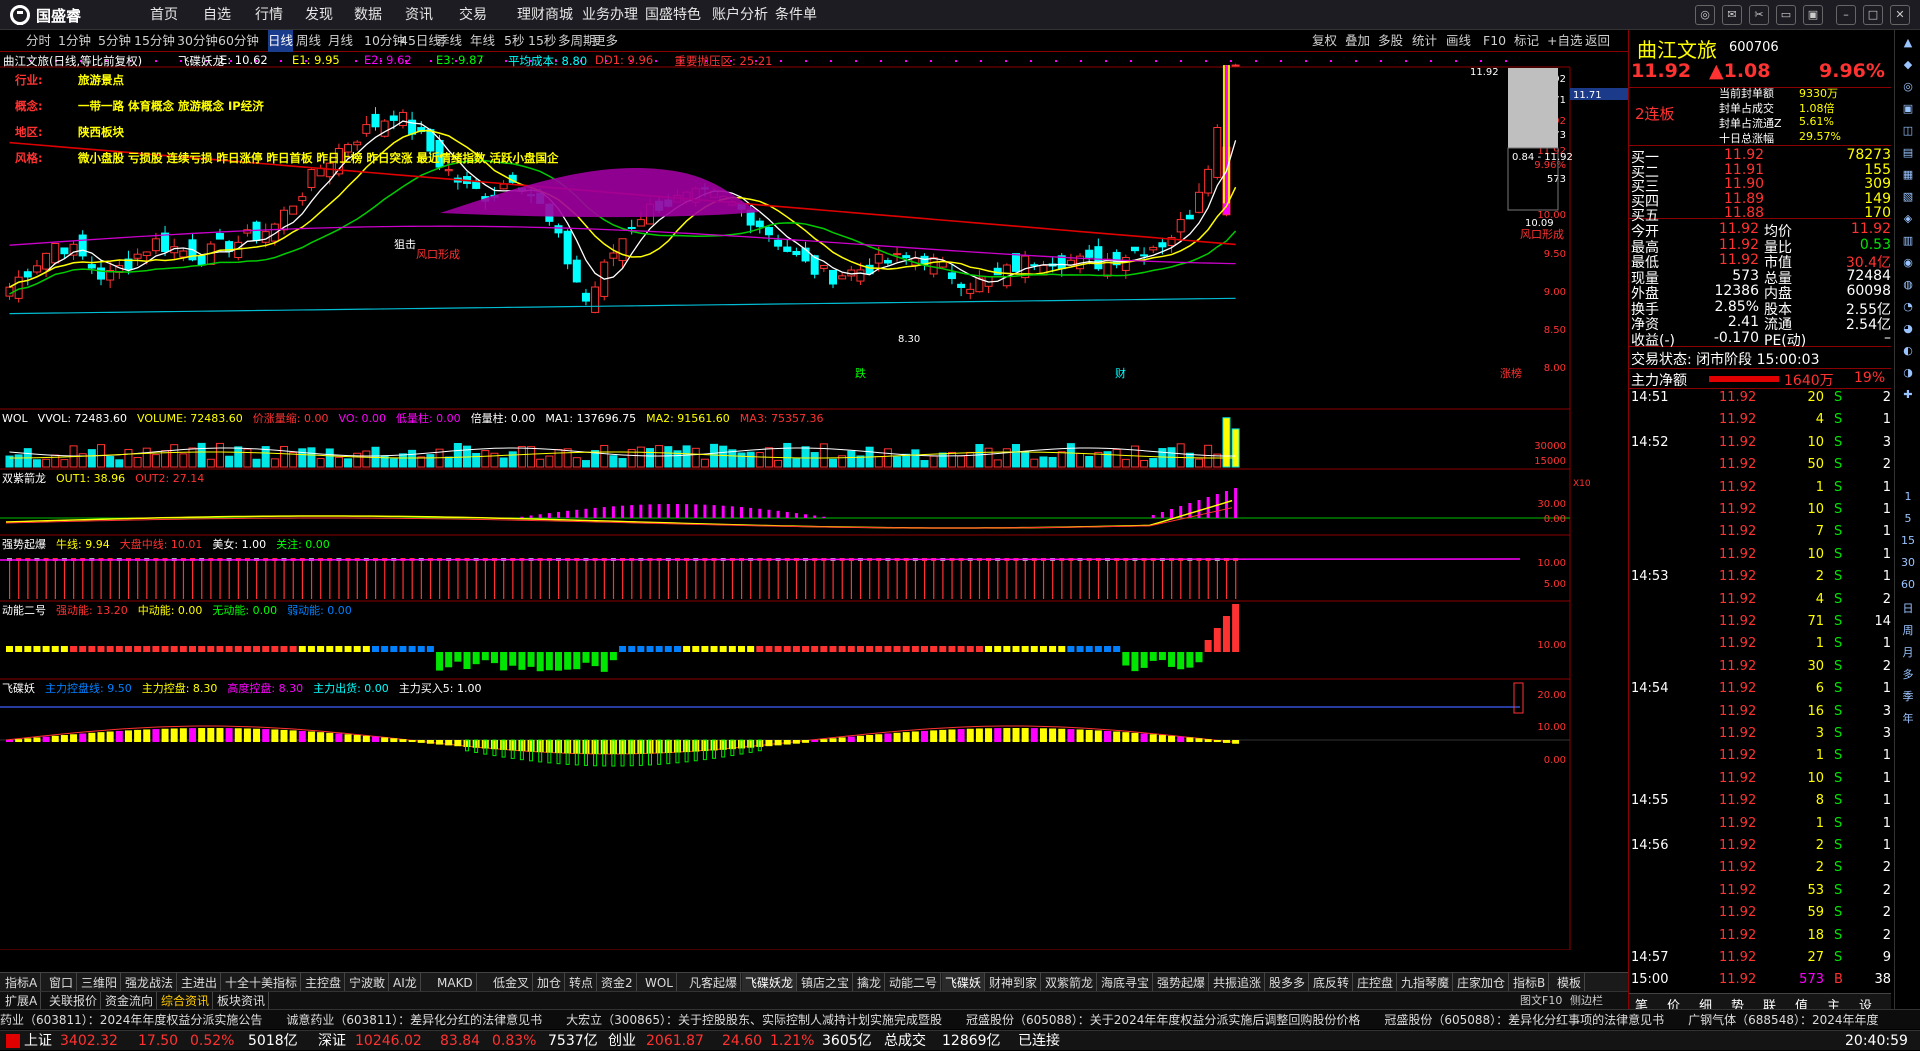 This screenshot has width=1920, height=1051. Describe the element at coordinates (714, 983) in the screenshot. I see `indicator-tab-15: 凡客起爆` at that location.